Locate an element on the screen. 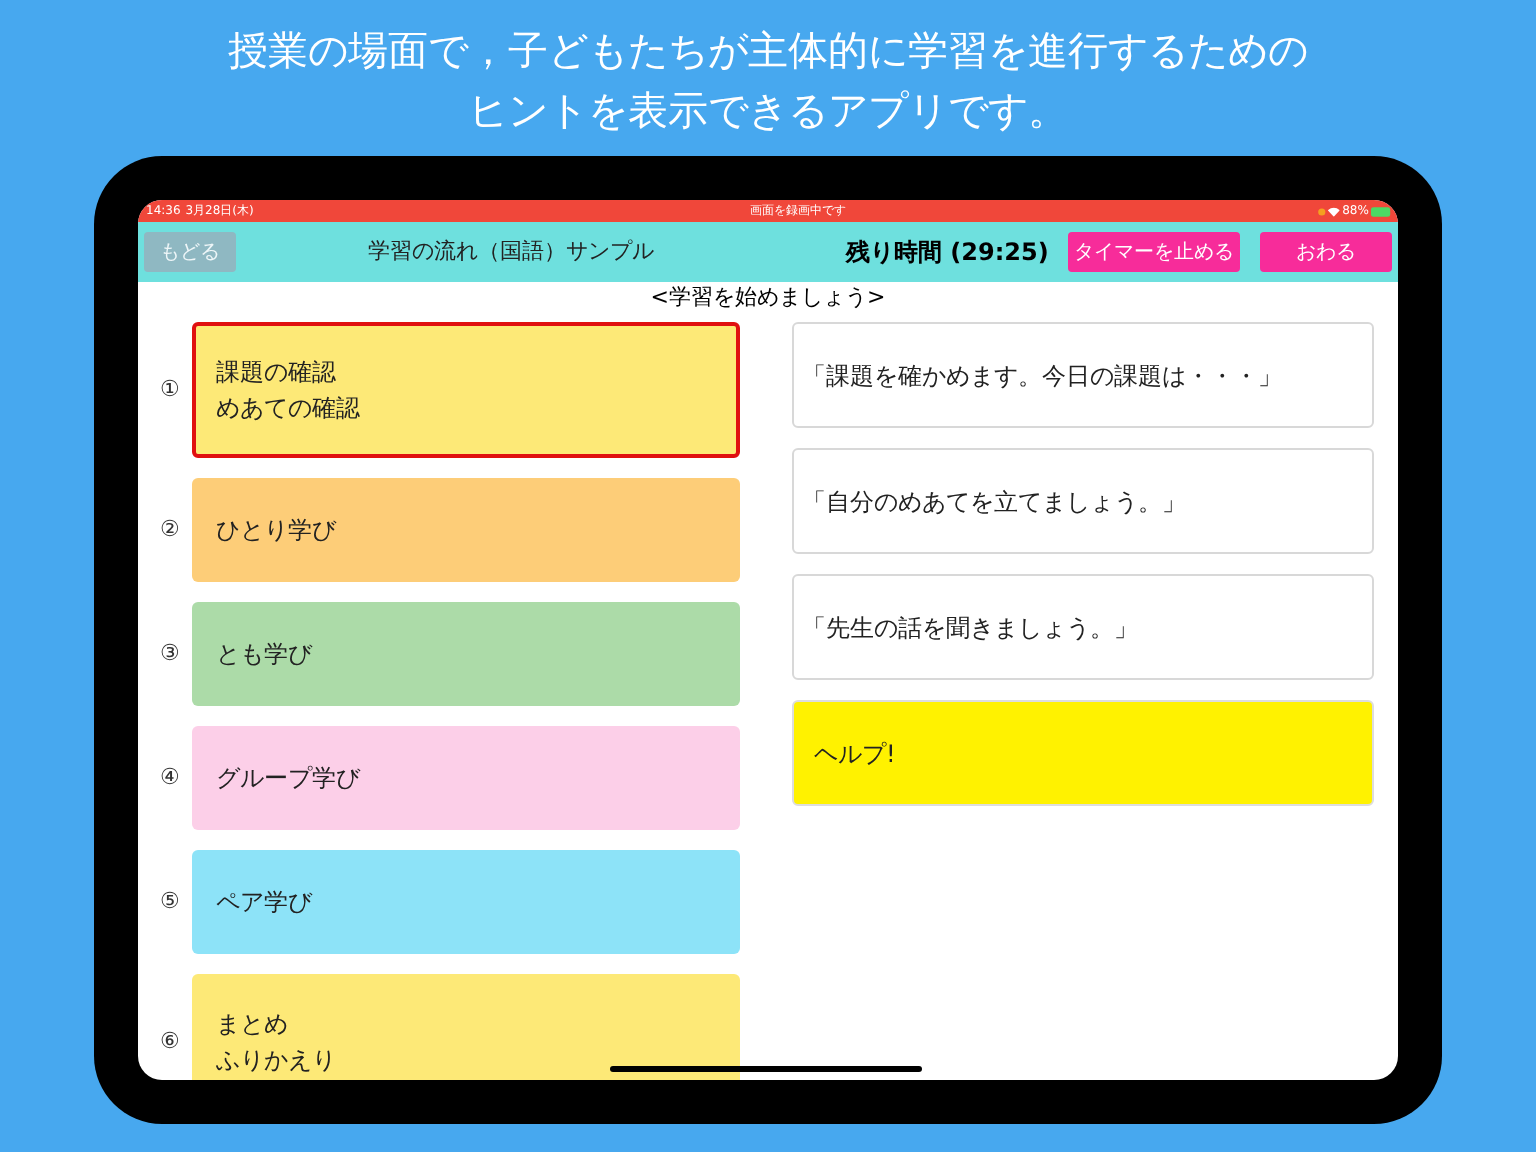 Image resolution: width=1536 pixels, height=1152 pixels. hint-card: 「先生の話を聞きましょう。」 is located at coordinates (1083, 627).